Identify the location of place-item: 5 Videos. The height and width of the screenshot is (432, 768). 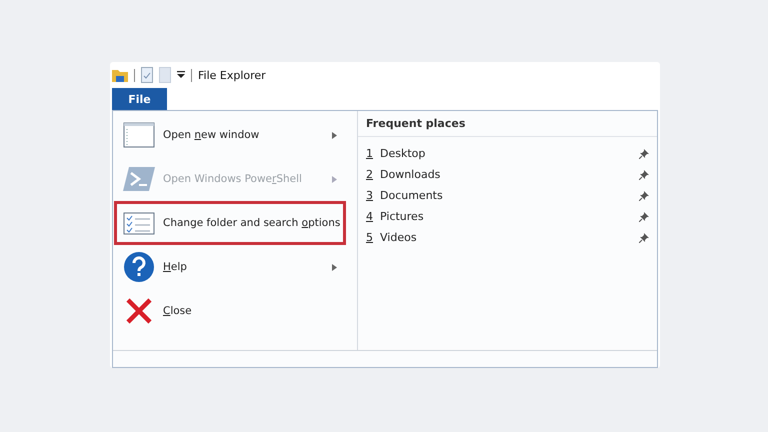
(507, 237).